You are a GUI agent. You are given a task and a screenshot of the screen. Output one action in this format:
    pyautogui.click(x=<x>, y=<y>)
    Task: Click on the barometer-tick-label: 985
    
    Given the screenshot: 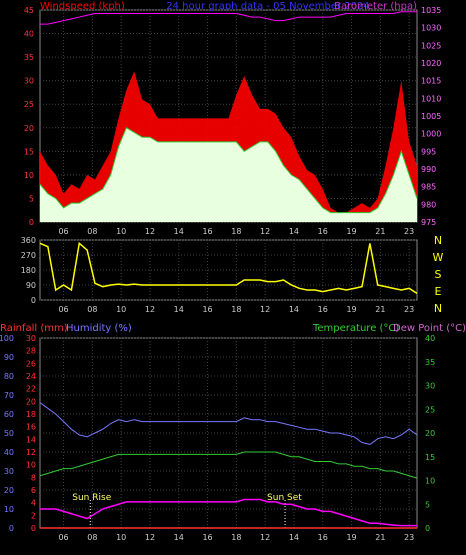 What is the action you would take?
    pyautogui.click(x=428, y=187)
    